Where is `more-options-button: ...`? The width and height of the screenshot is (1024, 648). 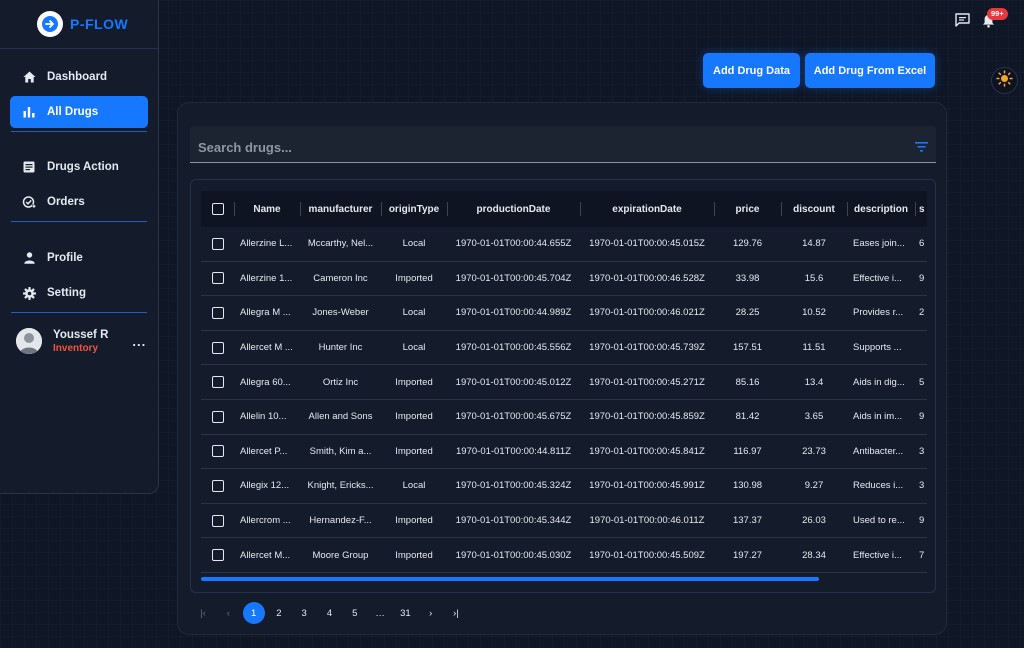 more-options-button: ... is located at coordinates (139, 341).